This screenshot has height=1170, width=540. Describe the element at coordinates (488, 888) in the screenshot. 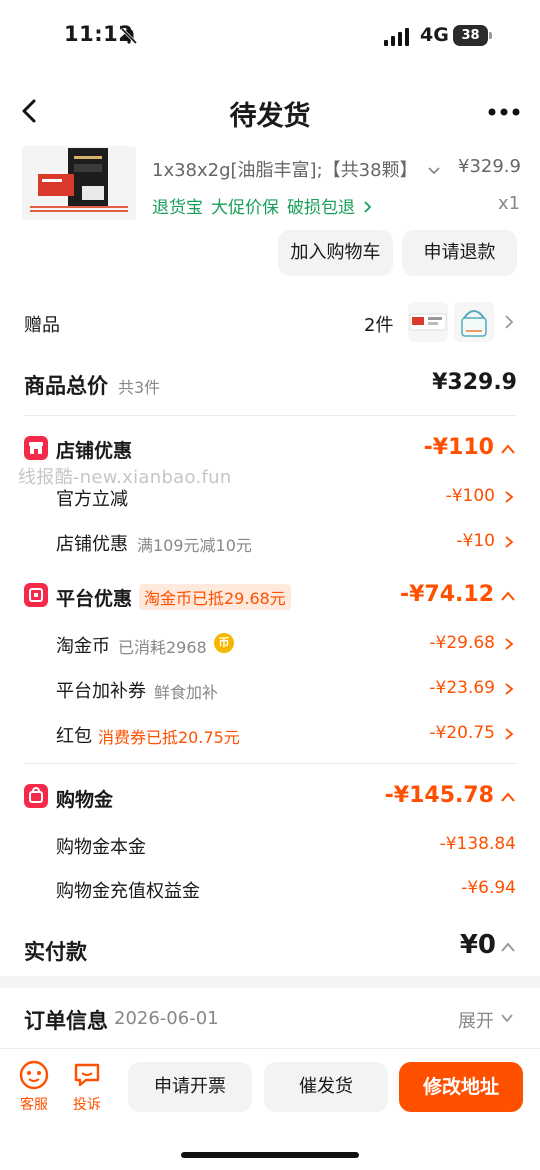

I see `gold-row-amount: -¥6.94` at that location.